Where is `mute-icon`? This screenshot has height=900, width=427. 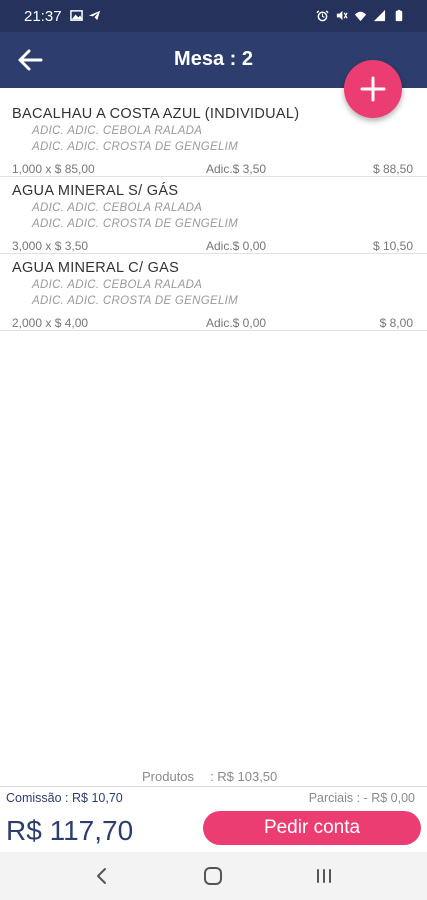 mute-icon is located at coordinates (342, 15).